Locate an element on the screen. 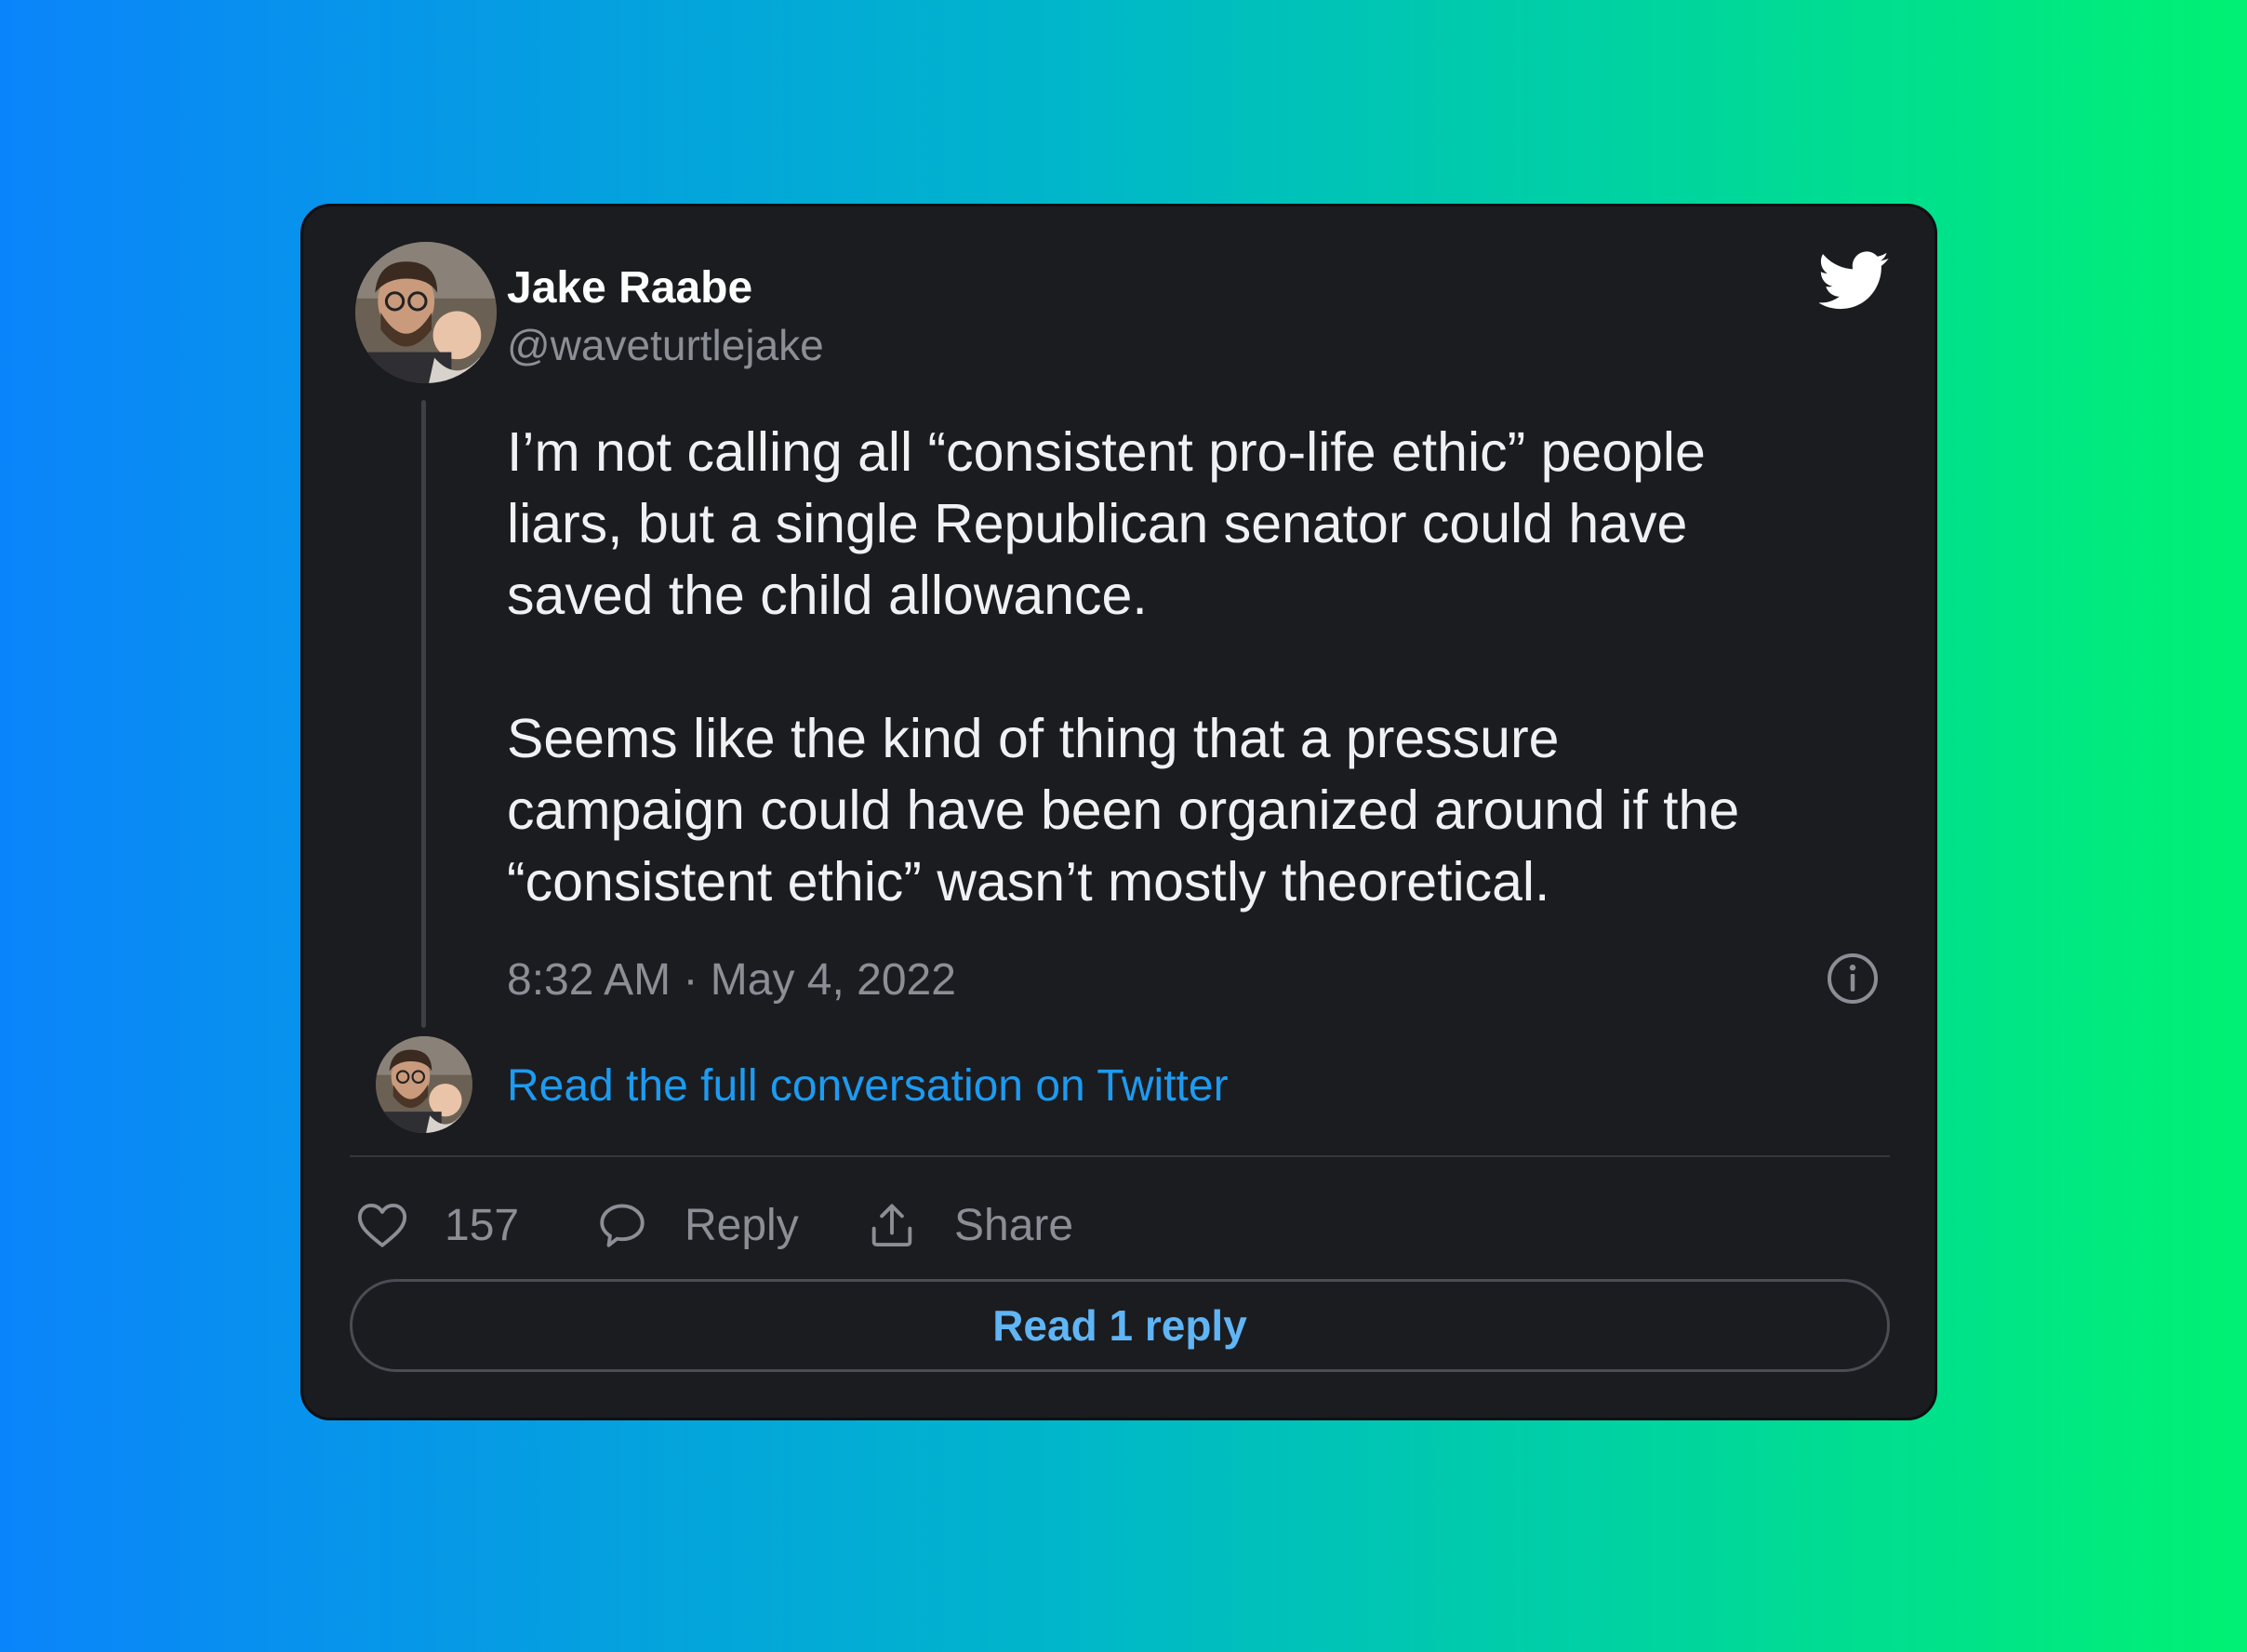 The height and width of the screenshot is (1652, 2247). author-avatar is located at coordinates (426, 312).